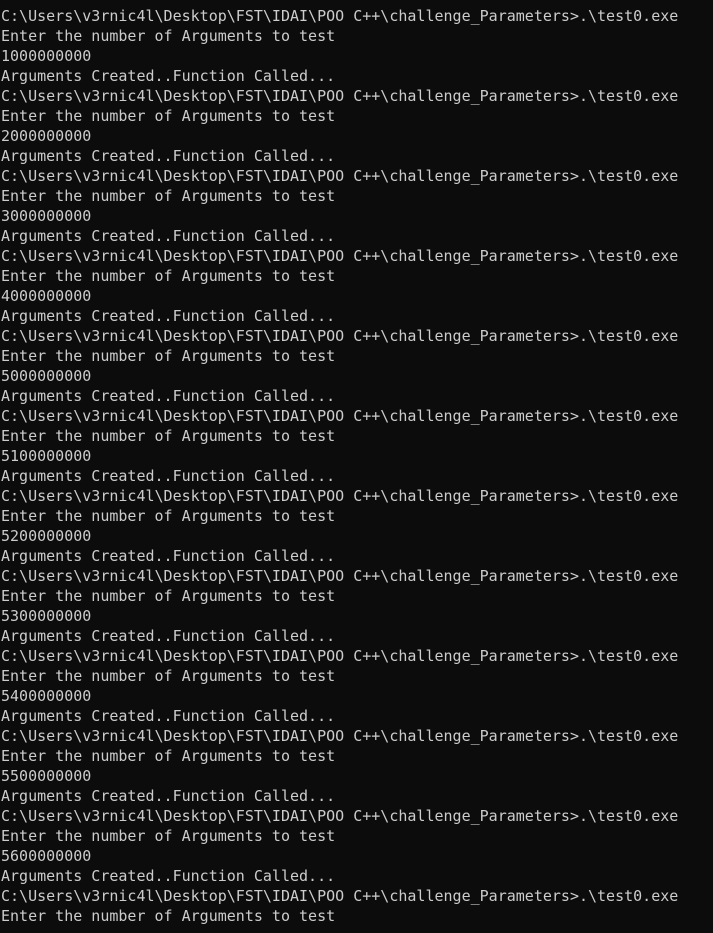  I want to click on terminal-line: 5500000000, so click(46, 776).